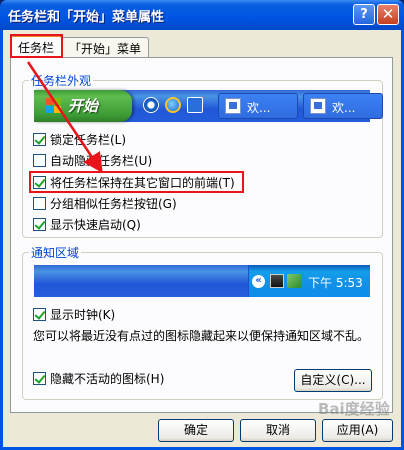  I want to click on media-player-icon, so click(151, 105).